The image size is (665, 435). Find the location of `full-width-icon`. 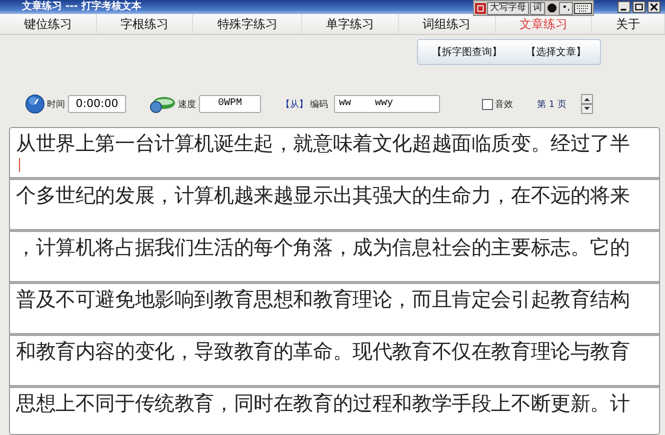

full-width-icon is located at coordinates (552, 8).